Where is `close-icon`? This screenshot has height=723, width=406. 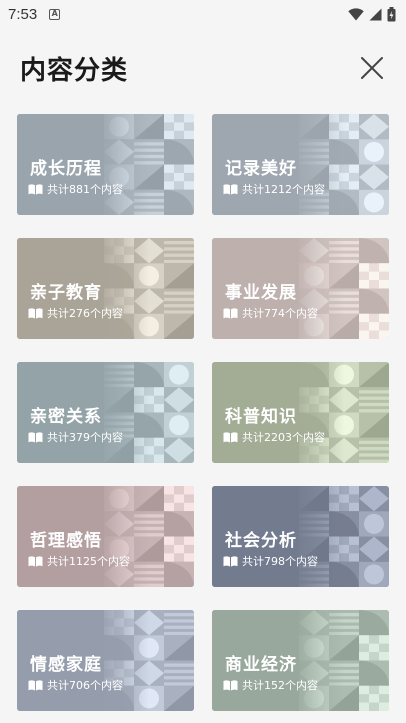 close-icon is located at coordinates (372, 68).